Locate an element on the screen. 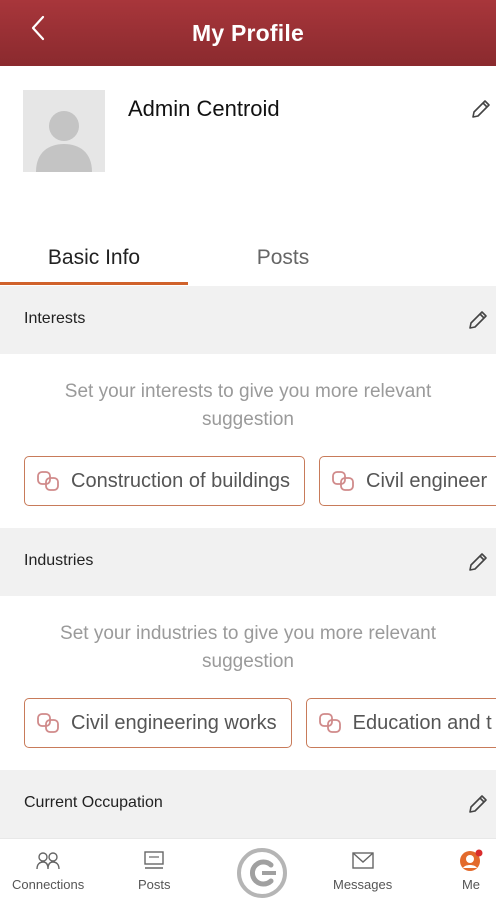 This screenshot has height=900, width=496. app-logo-icon is located at coordinates (262, 873).